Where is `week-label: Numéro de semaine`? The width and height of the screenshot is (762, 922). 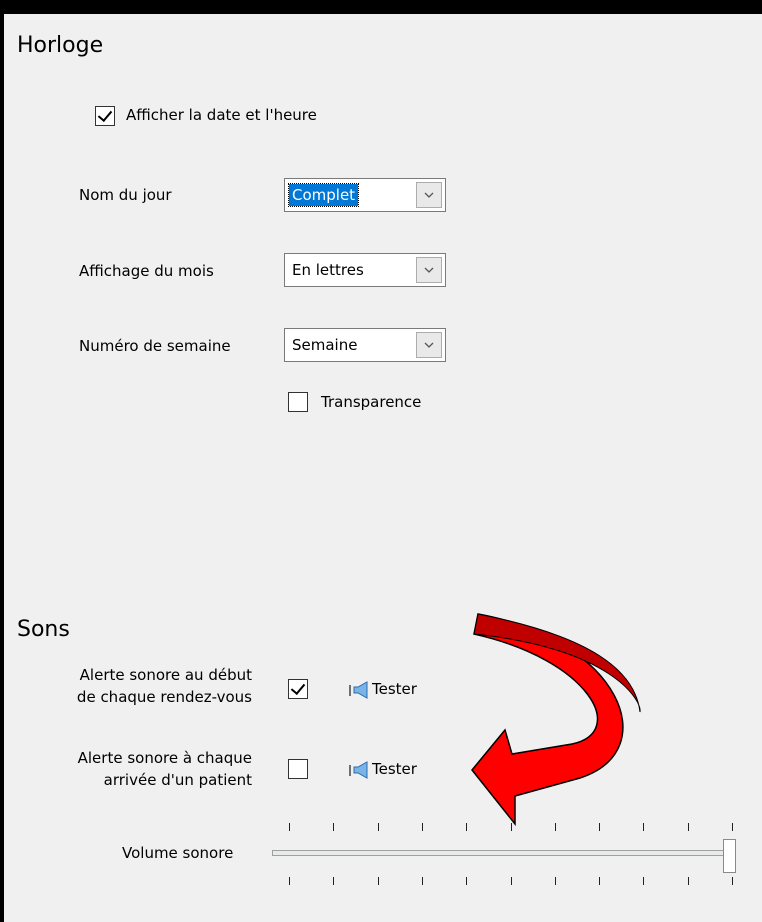
week-label: Numéro de semaine is located at coordinates (155, 346).